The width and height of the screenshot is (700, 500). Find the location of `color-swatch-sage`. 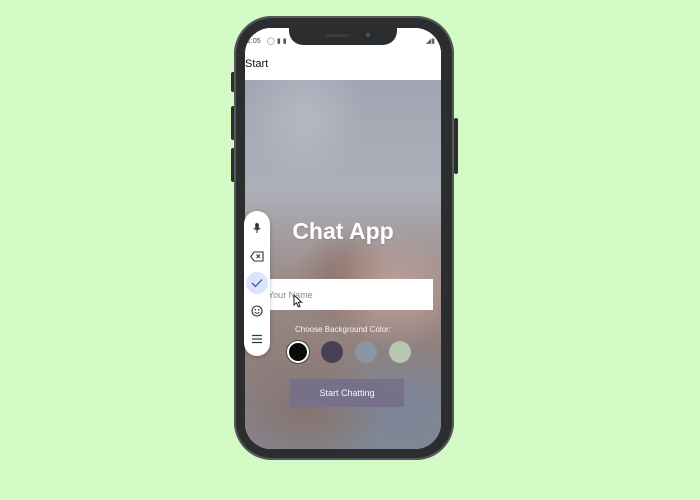

color-swatch-sage is located at coordinates (400, 352).